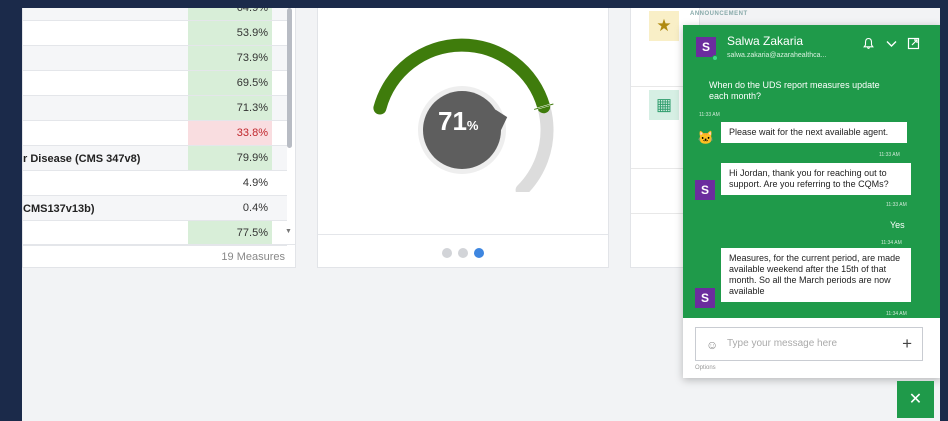 The height and width of the screenshot is (421, 948). Describe the element at coordinates (82, 159) in the screenshot. I see `measure-name: r Disease (CMS 347v8)` at that location.